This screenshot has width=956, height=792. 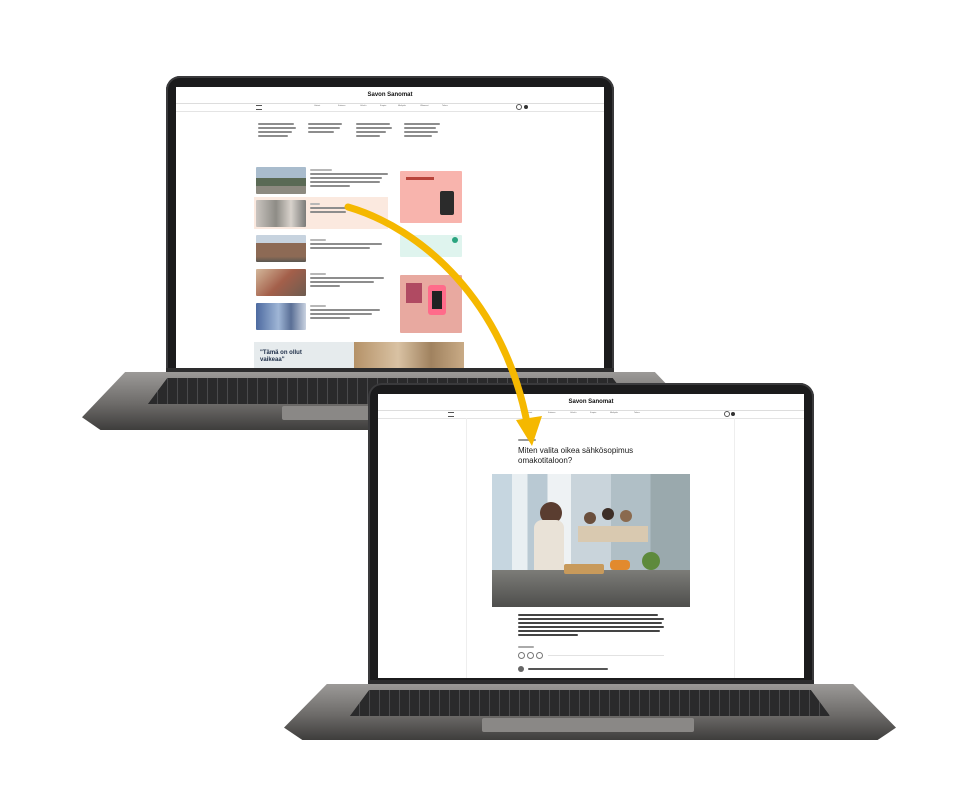 What do you see at coordinates (438, 317) in the screenshot?
I see `arrow-shaft` at bounding box center [438, 317].